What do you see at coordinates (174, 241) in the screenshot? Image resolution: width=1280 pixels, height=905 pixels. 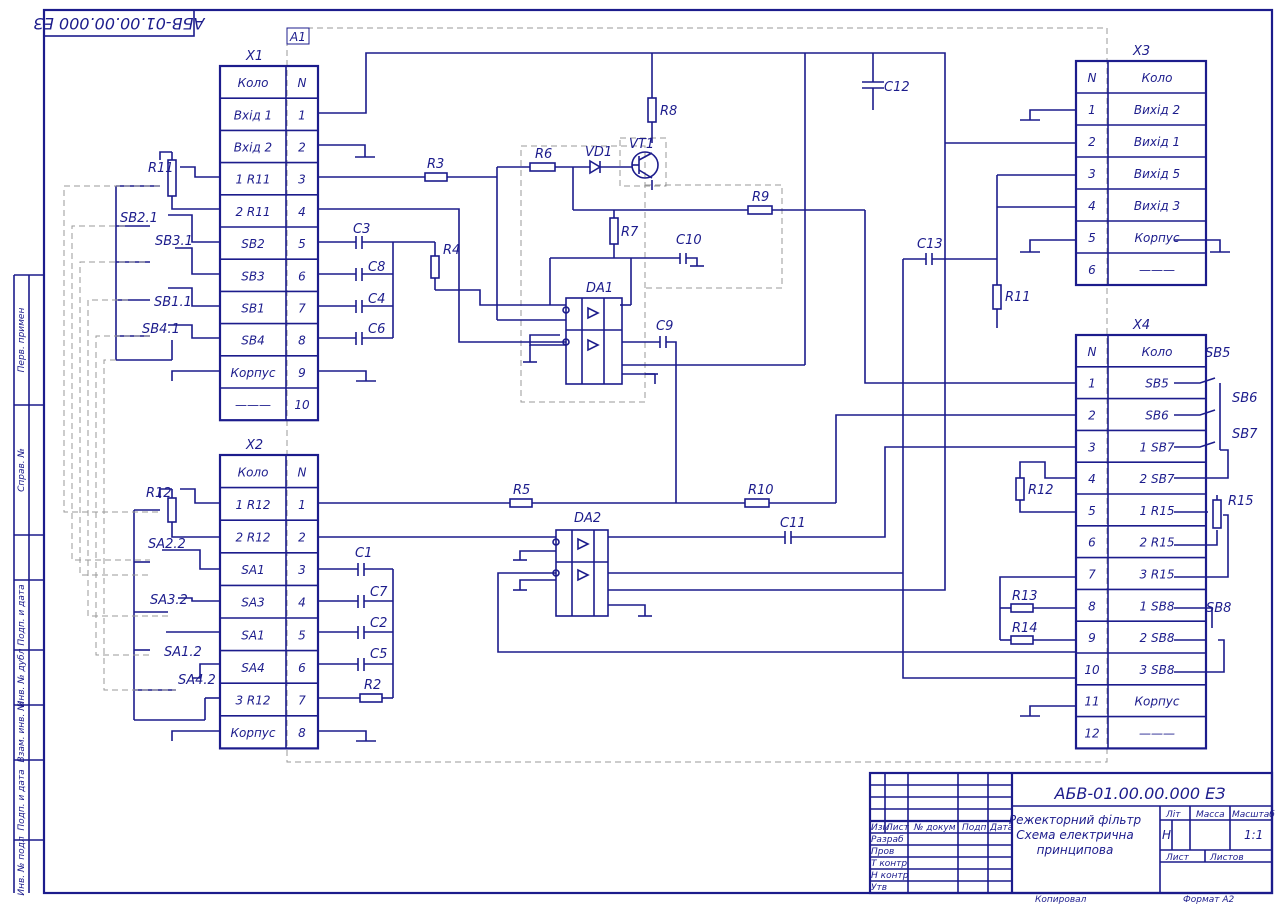 I see `label-sb31: SB3.1` at bounding box center [174, 241].